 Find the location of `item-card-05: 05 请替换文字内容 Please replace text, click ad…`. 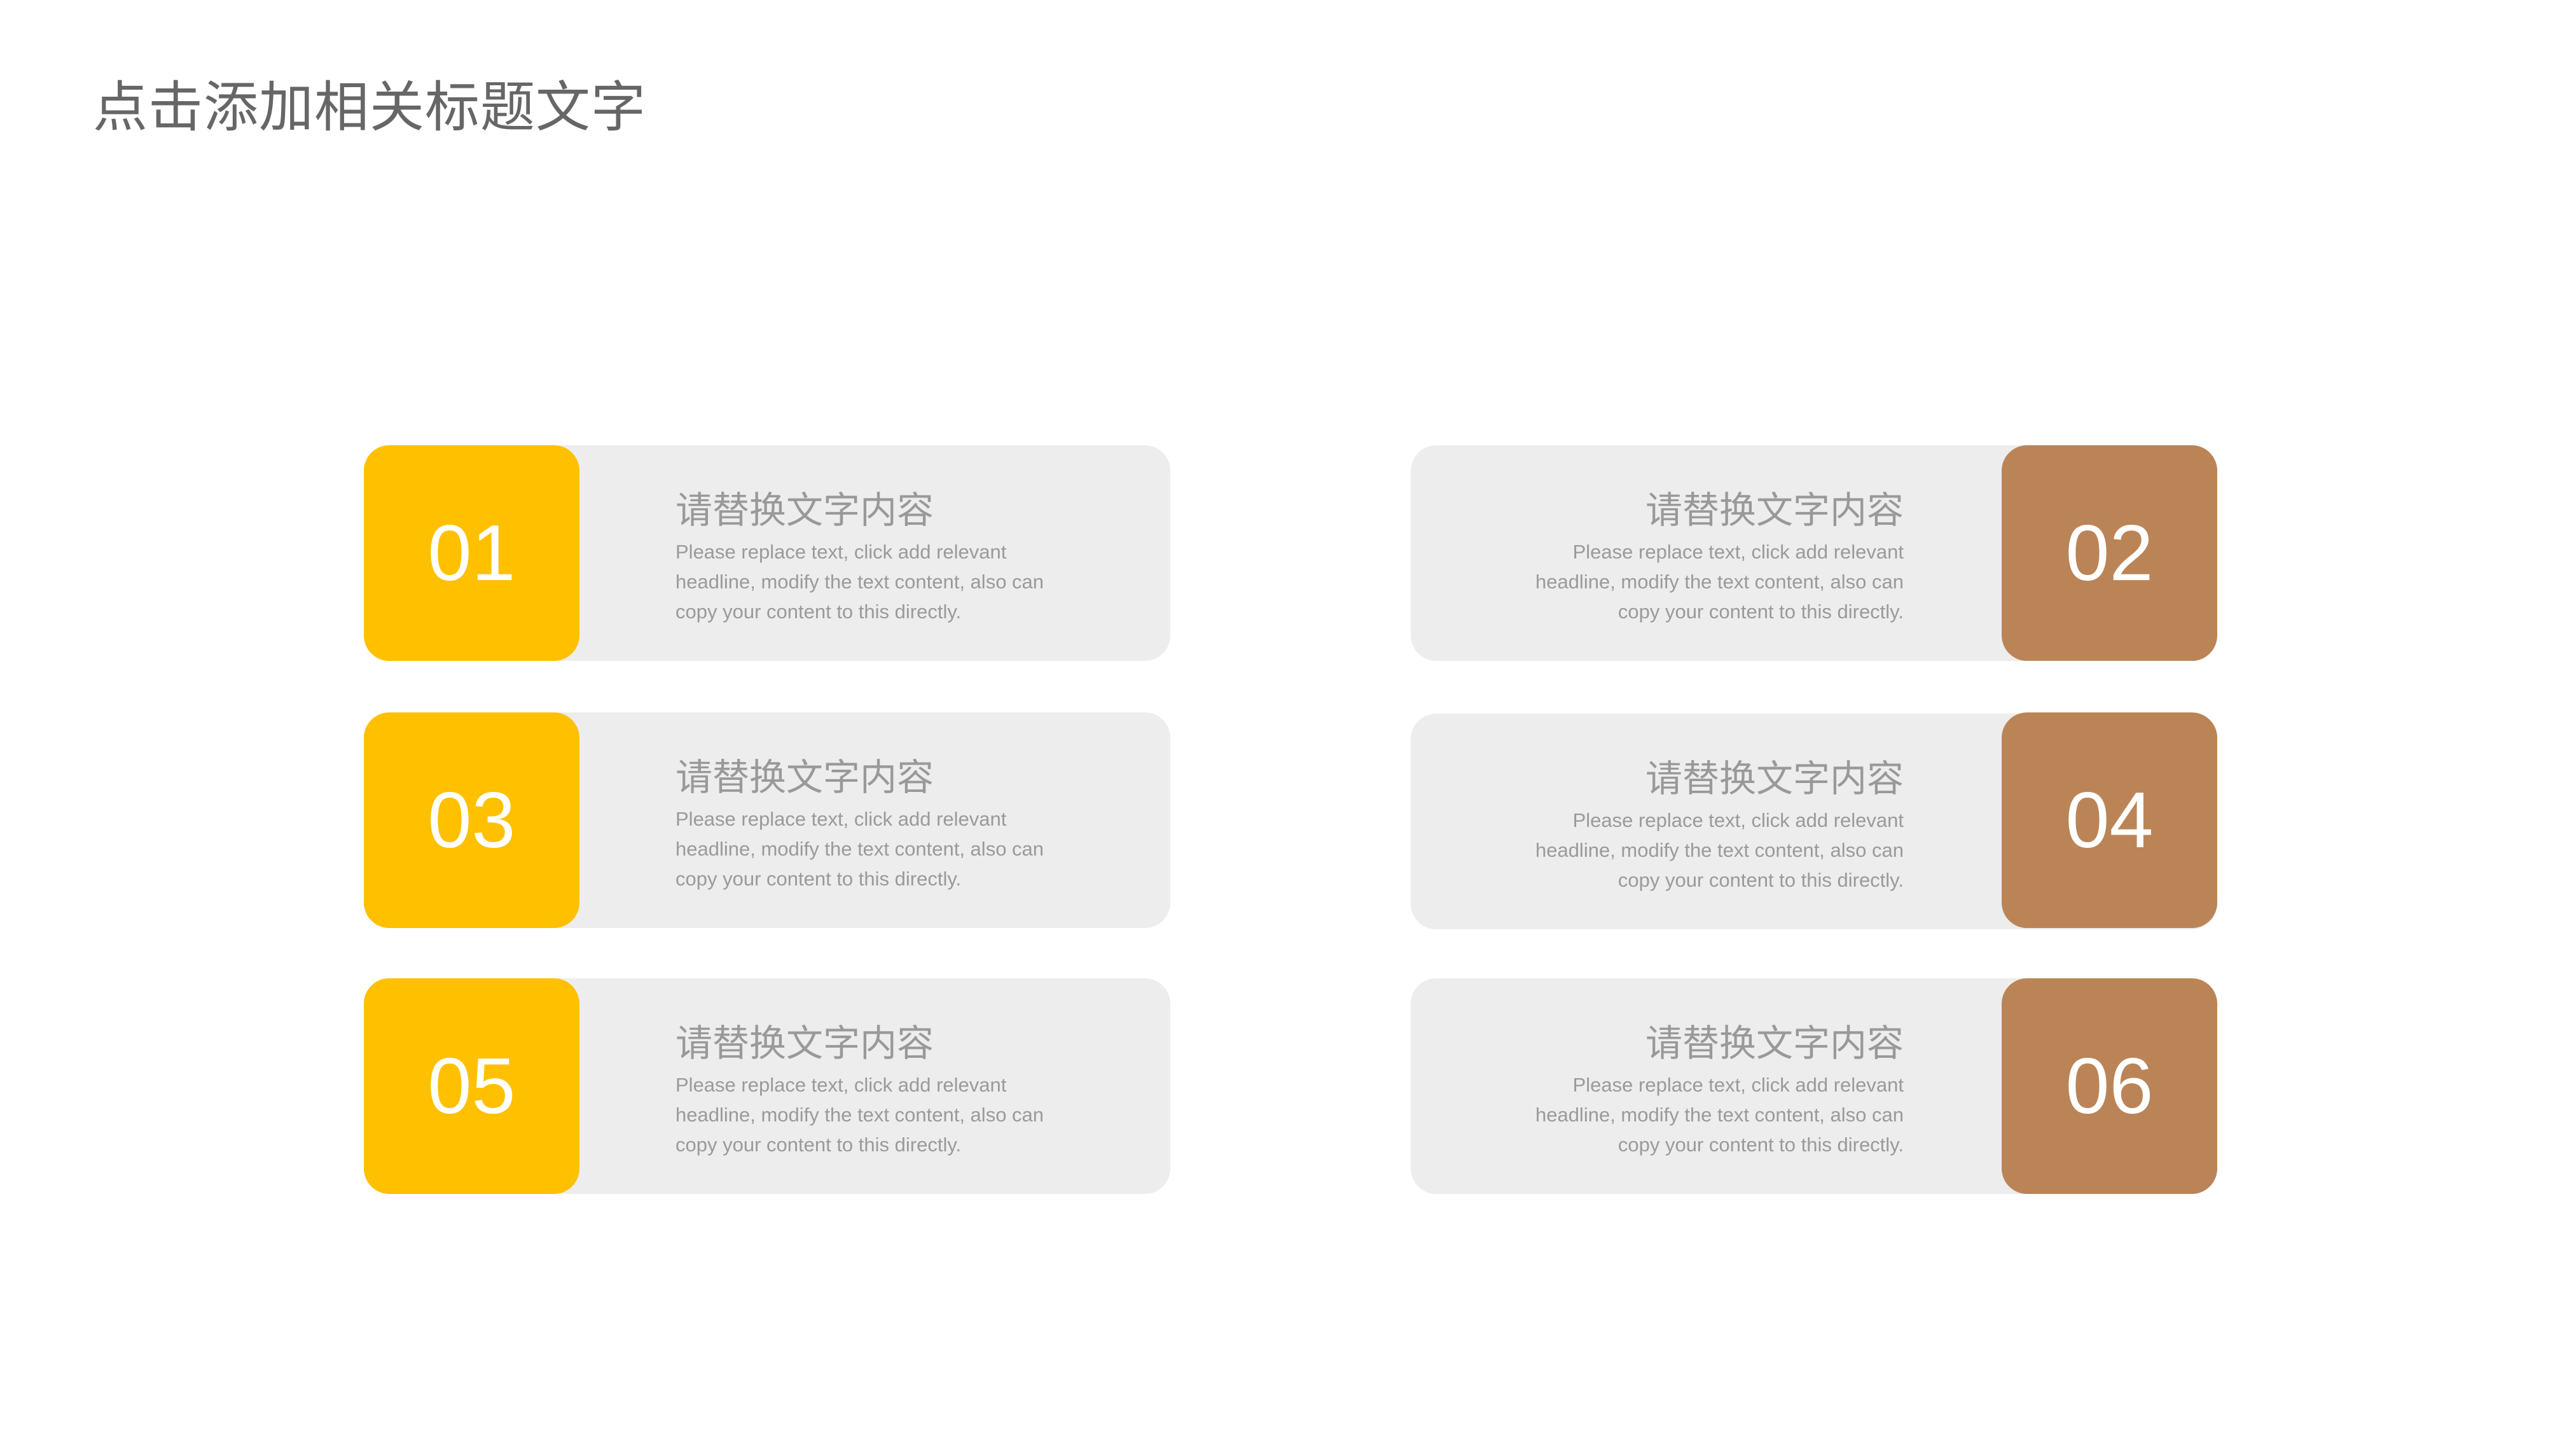

item-card-05: 05 请替换文字内容 Please replace text, click ad… is located at coordinates (767, 1086).